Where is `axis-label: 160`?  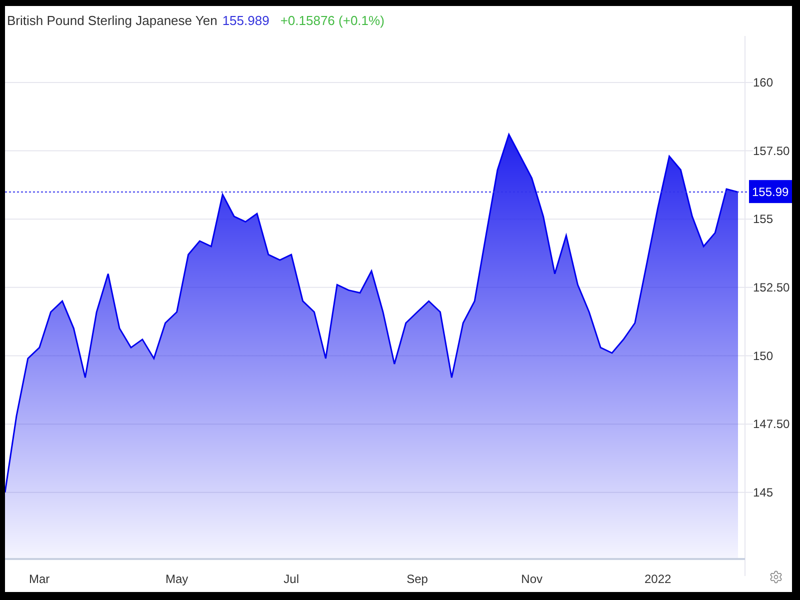 axis-label: 160 is located at coordinates (763, 82).